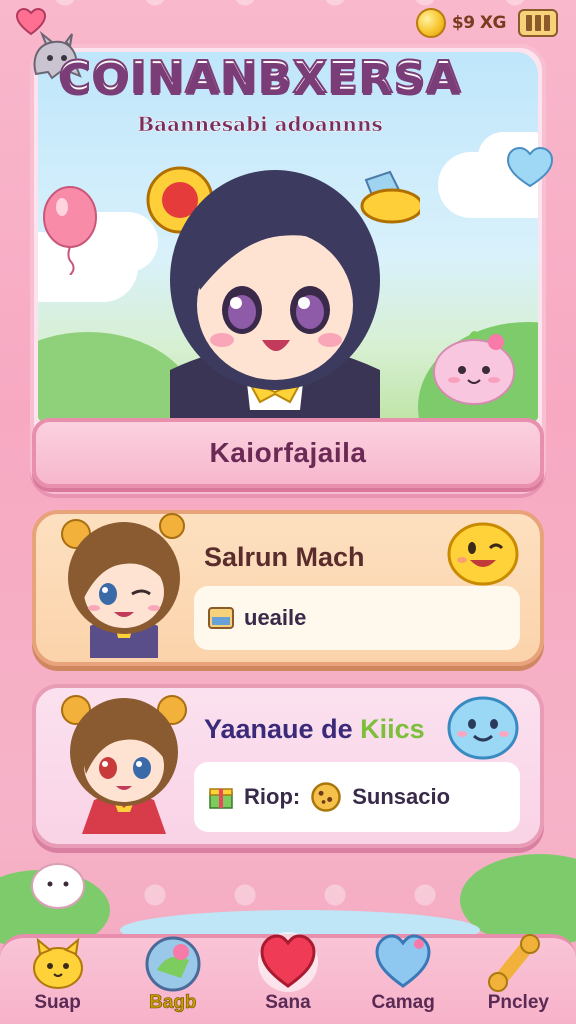 The width and height of the screenshot is (576, 1024). I want to click on currency-display: $9 XG, so click(461, 23).